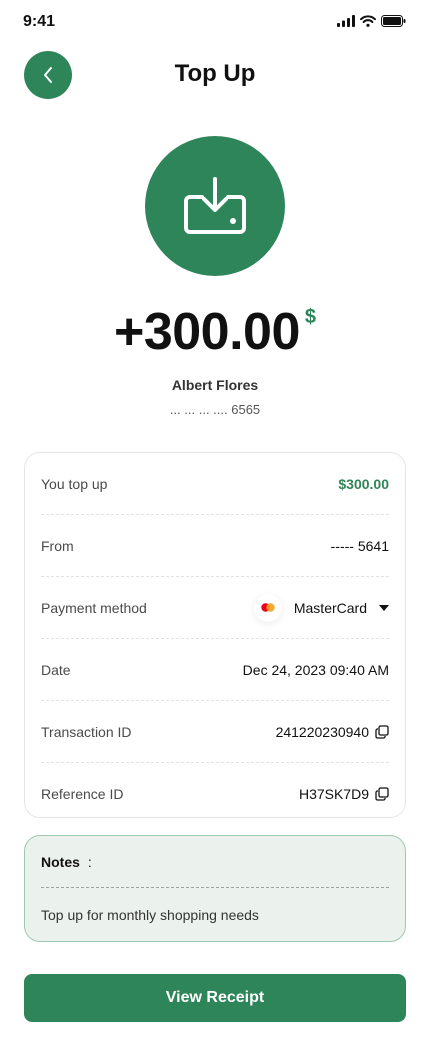  I want to click on caret-down-icon, so click(384, 607).